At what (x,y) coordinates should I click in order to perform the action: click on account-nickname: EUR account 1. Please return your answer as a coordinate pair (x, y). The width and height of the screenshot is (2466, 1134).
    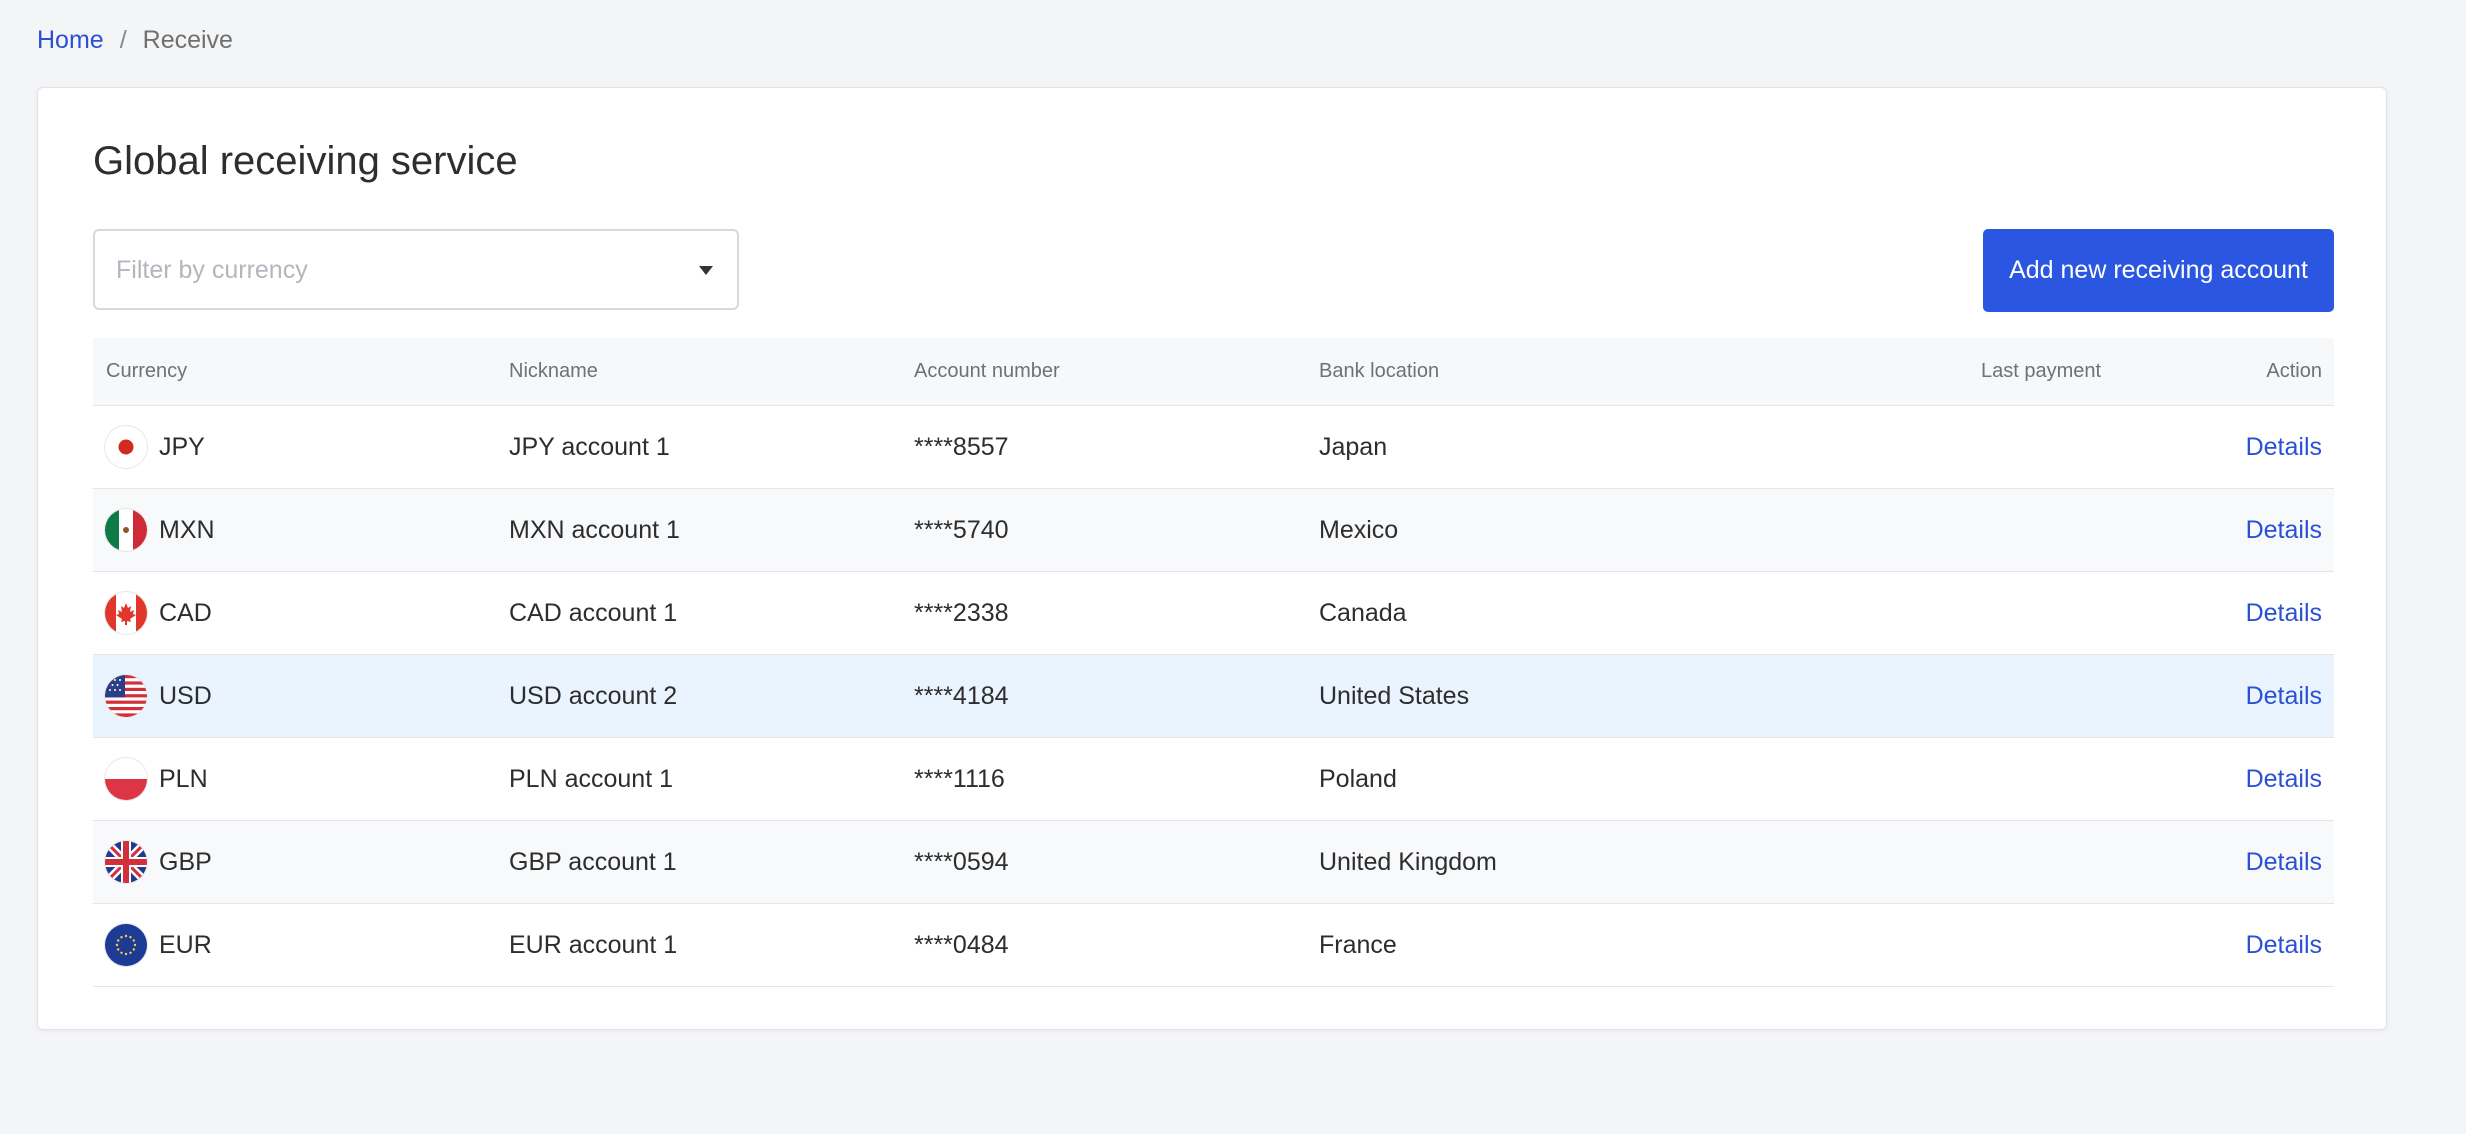
    Looking at the image, I should click on (593, 945).